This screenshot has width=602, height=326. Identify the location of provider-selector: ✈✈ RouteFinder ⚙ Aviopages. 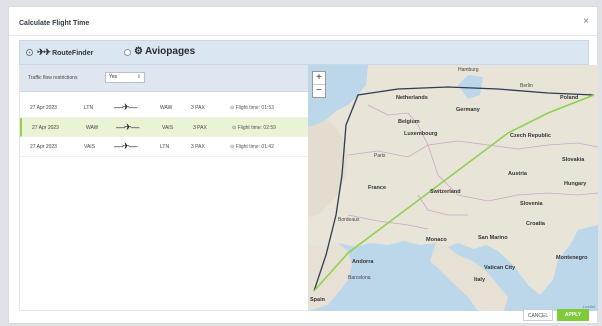
(304, 52).